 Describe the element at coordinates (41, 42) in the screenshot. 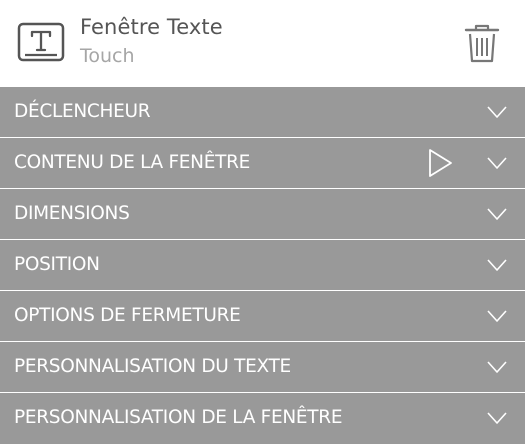

I see `text-window-icon` at that location.